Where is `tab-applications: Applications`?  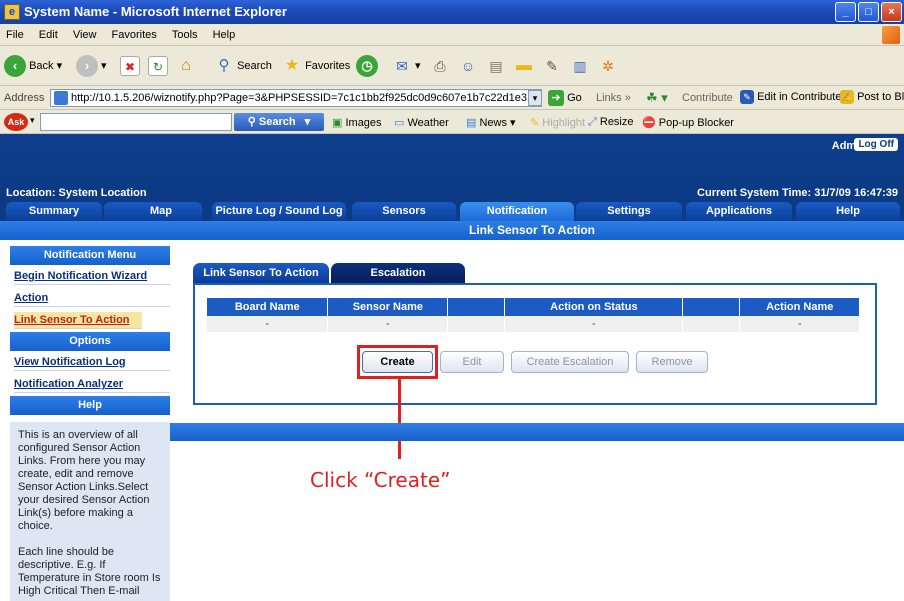
tab-applications: Applications is located at coordinates (739, 211).